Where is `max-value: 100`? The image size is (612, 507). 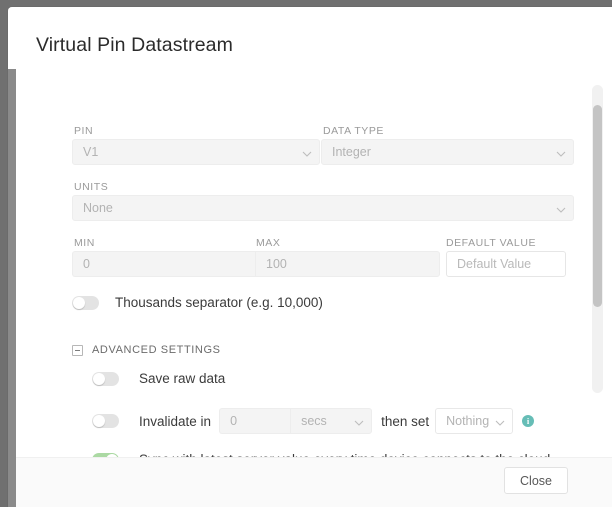 max-value: 100 is located at coordinates (276, 264).